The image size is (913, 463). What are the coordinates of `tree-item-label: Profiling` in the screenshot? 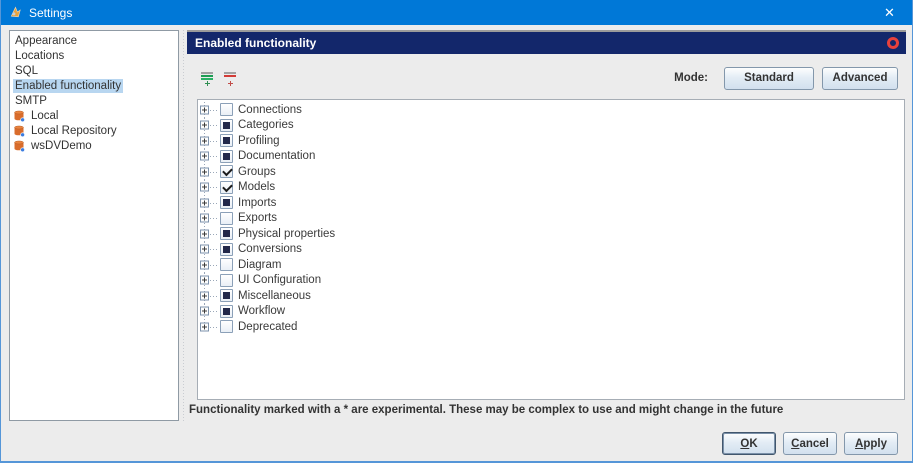 It's located at (259, 141).